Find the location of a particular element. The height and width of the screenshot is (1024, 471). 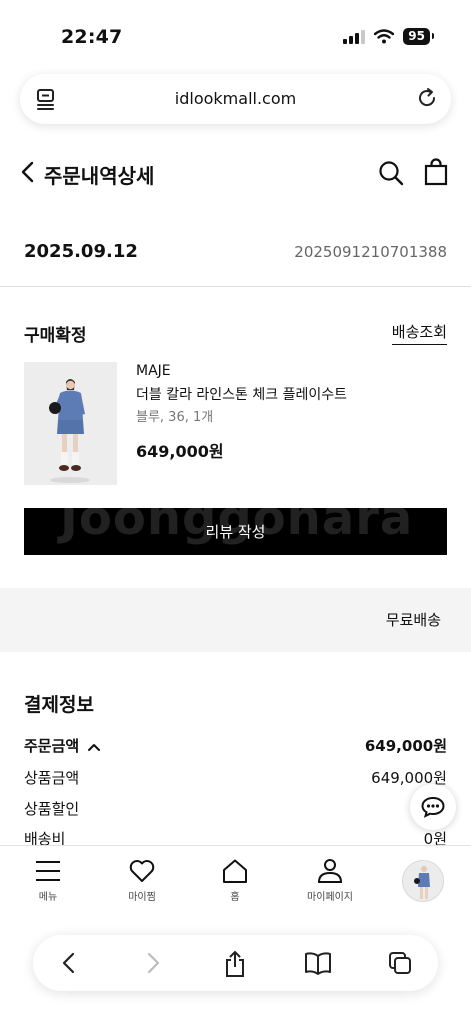

reload-icon is located at coordinates (427, 100).